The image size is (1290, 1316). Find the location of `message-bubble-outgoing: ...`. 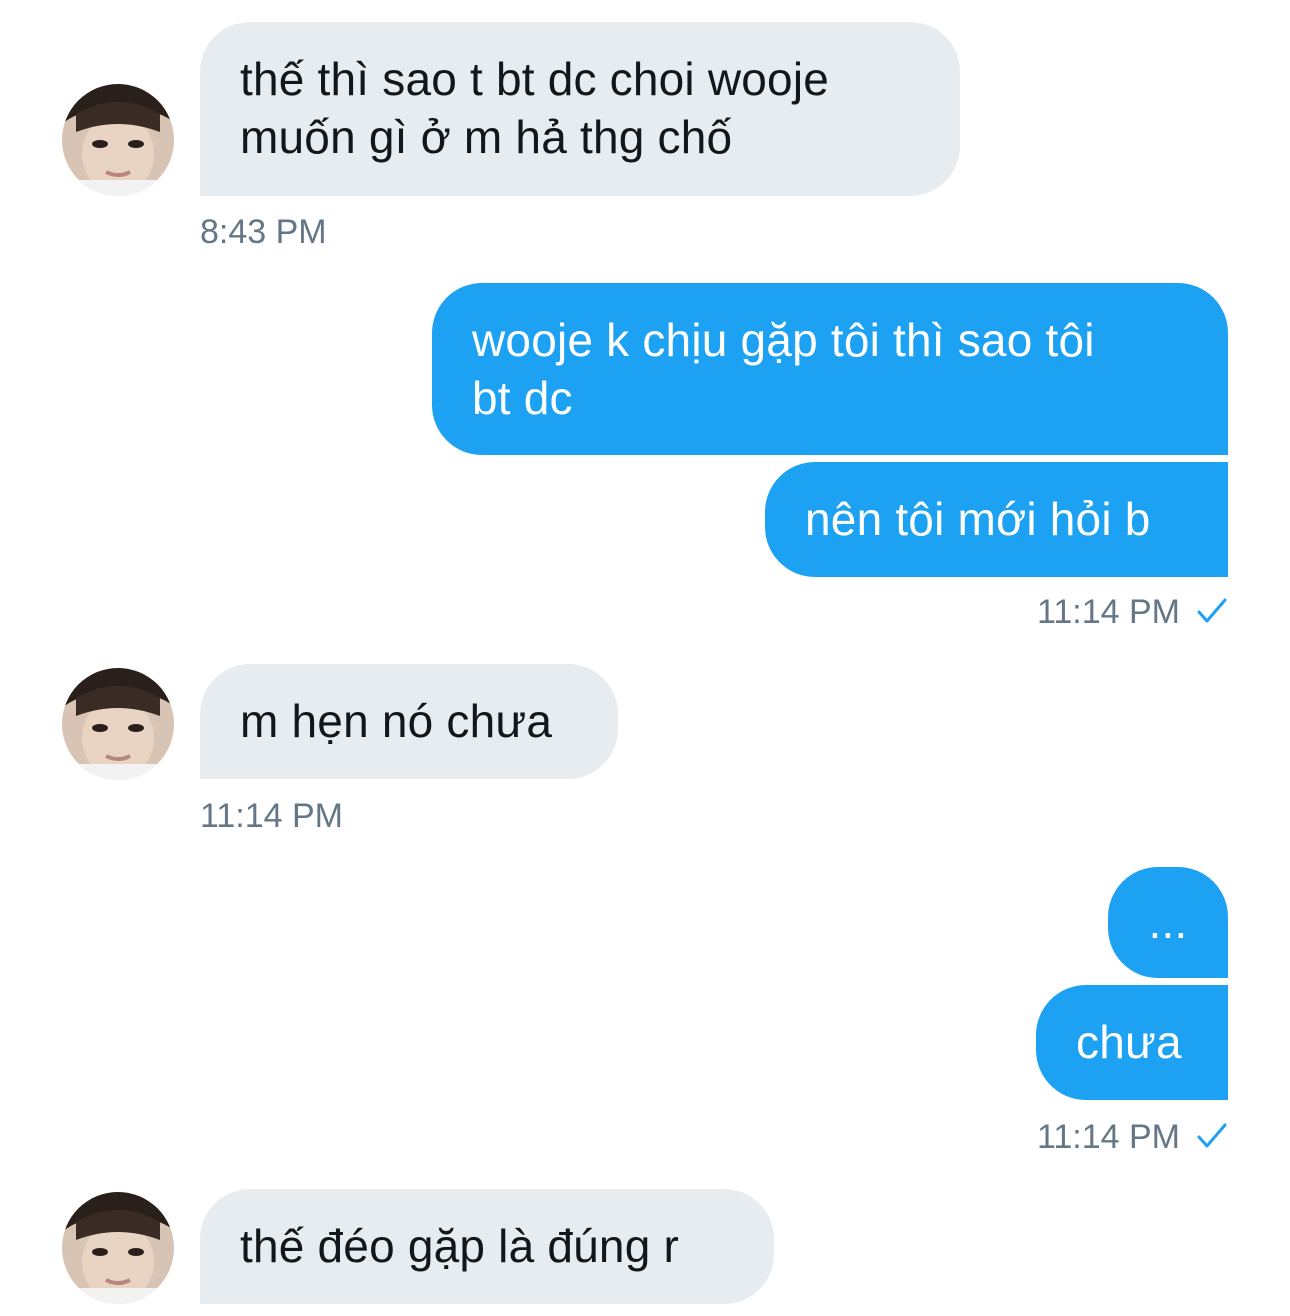

message-bubble-outgoing: ... is located at coordinates (1168, 922).